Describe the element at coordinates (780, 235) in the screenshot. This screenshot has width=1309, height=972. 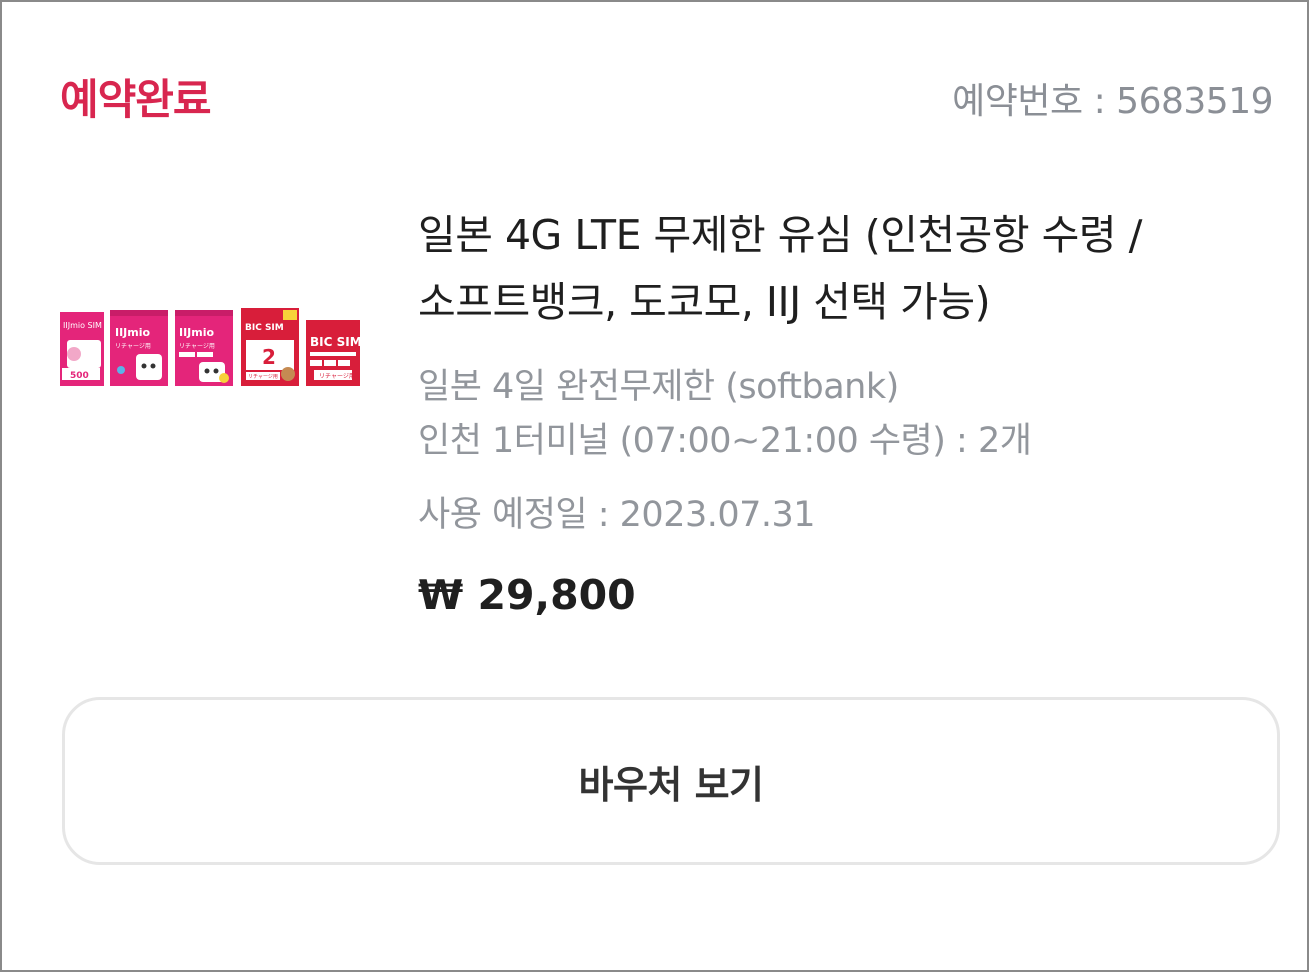
I see `product-title-line-1: 일본 4G LTE 무제한 유심 (인천공항 수령 /` at that location.